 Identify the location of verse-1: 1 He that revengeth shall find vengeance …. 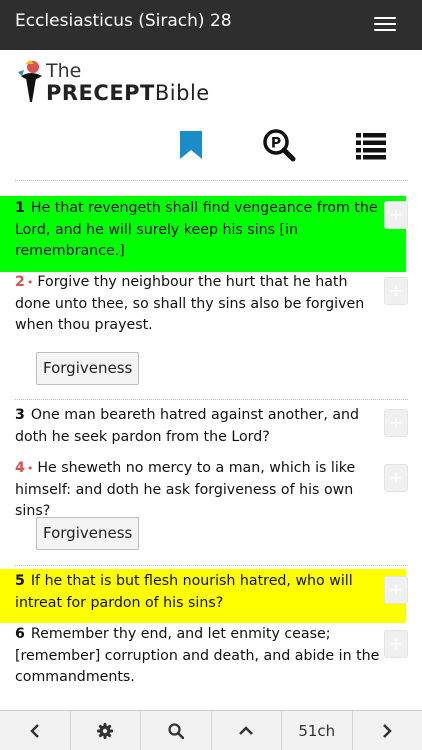
(199, 230).